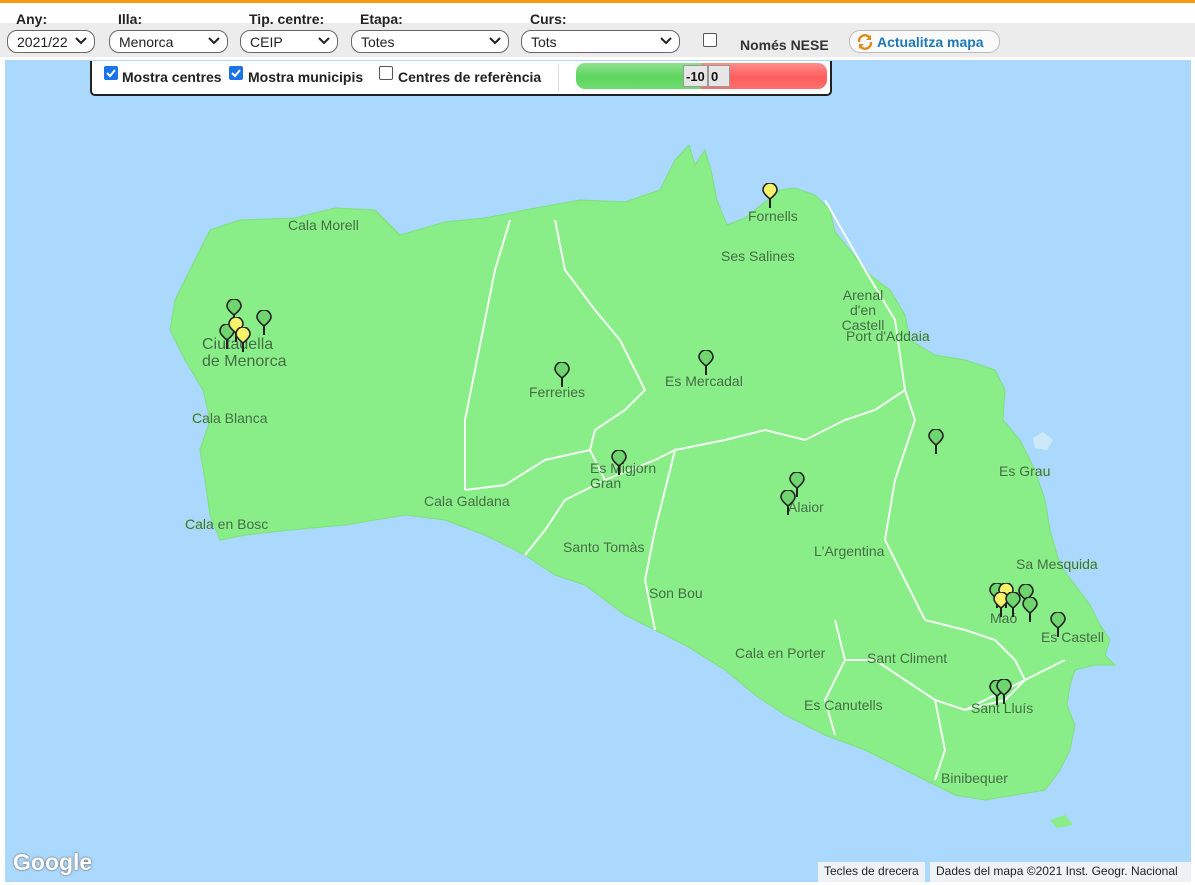 The image size is (1195, 885). I want to click on place-label: Ses Salines, so click(758, 256).